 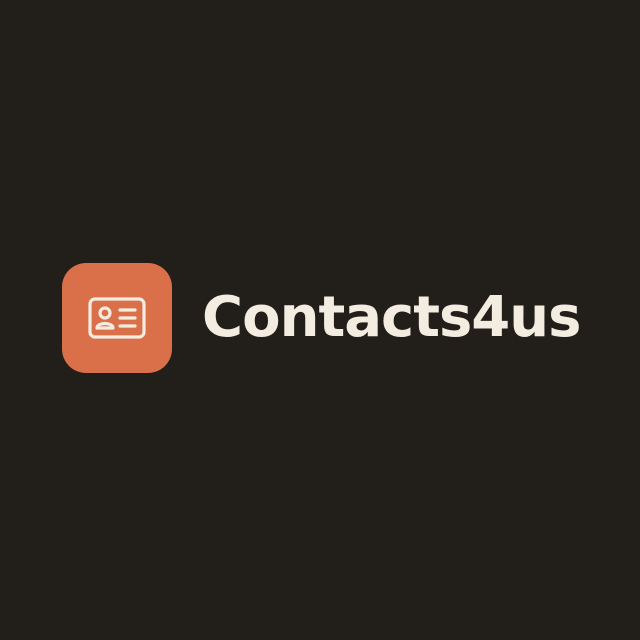 I want to click on brand-name: Contacts4us, so click(x=391, y=317).